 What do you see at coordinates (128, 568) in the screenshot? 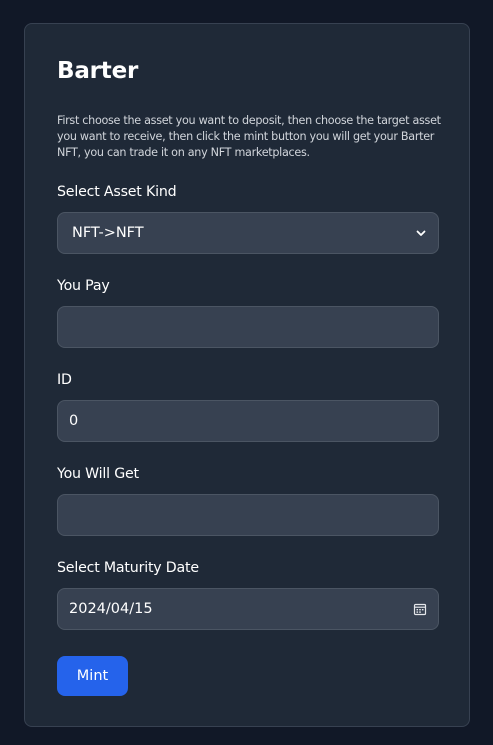
I see `maturity-date-label: Select Maturity Date` at bounding box center [128, 568].